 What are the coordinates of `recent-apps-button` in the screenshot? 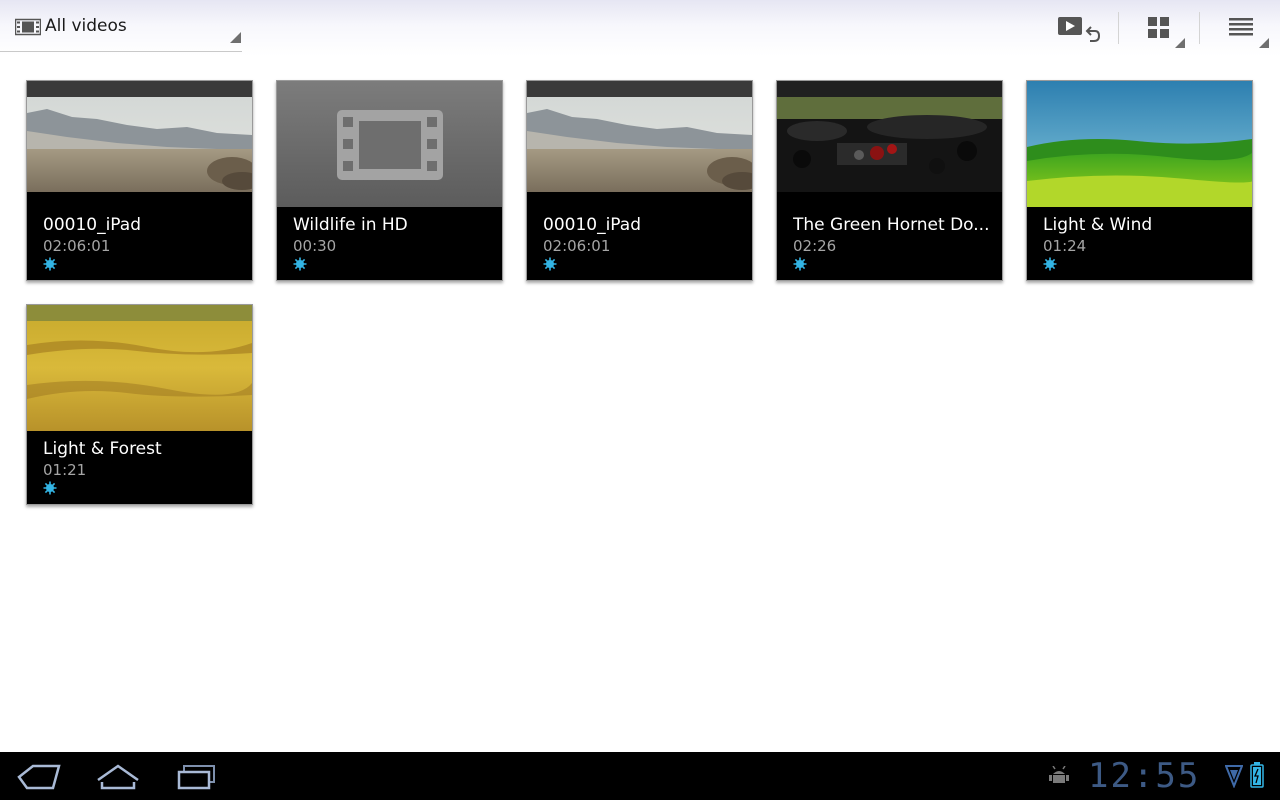 It's located at (198, 777).